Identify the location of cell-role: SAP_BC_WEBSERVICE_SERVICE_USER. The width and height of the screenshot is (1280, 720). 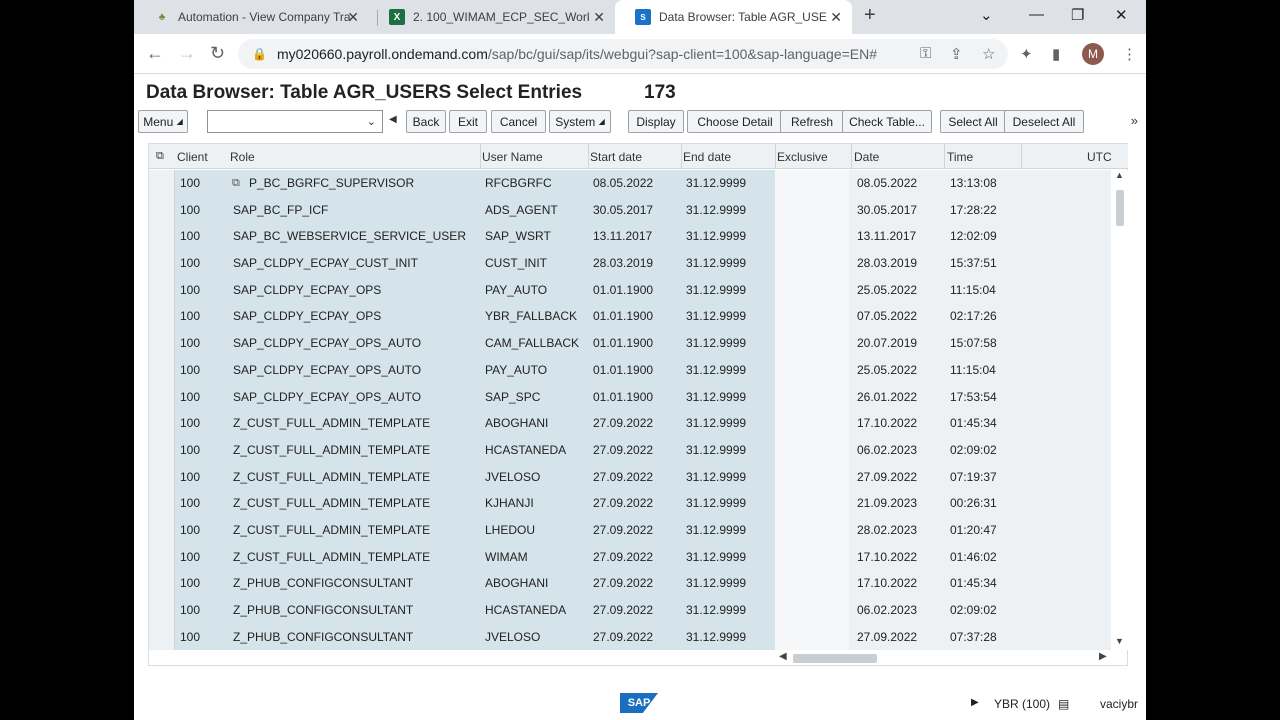
(347, 236).